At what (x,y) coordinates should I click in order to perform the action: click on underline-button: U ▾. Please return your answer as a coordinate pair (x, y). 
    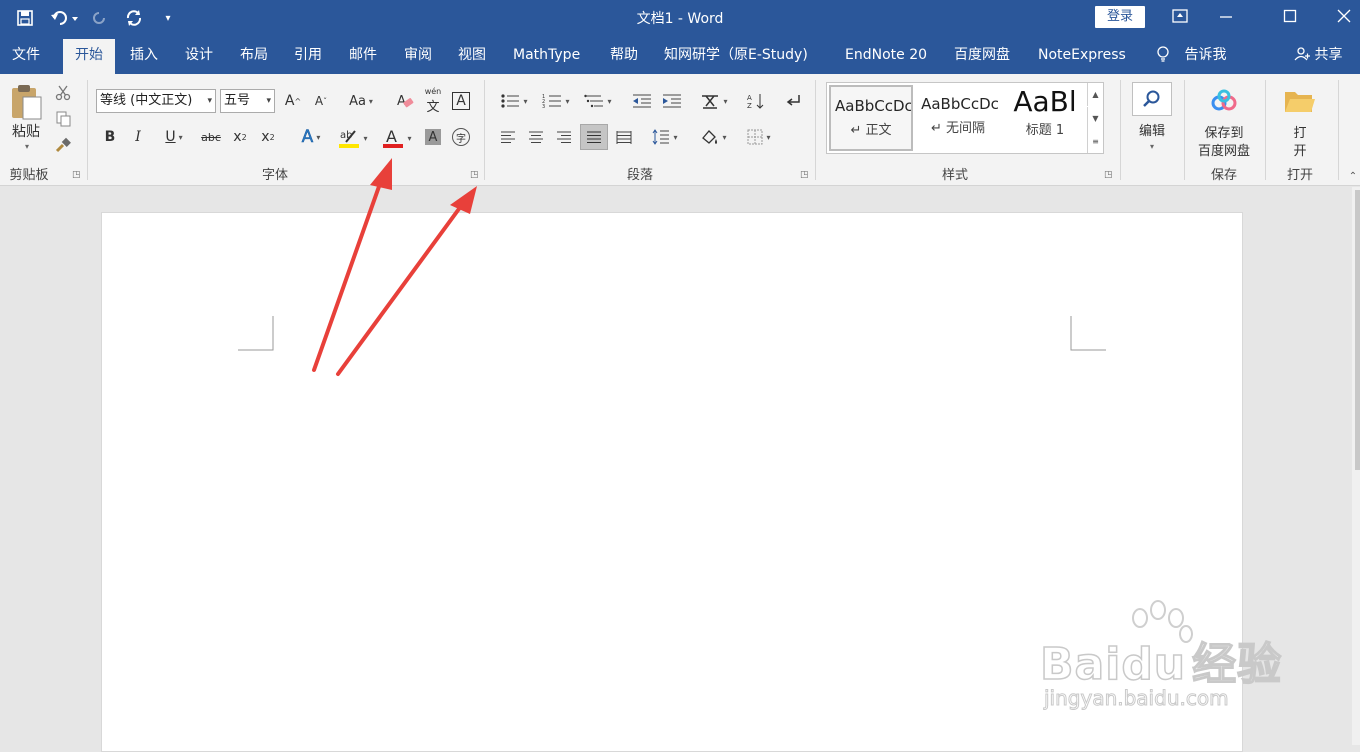
    Looking at the image, I should click on (174, 137).